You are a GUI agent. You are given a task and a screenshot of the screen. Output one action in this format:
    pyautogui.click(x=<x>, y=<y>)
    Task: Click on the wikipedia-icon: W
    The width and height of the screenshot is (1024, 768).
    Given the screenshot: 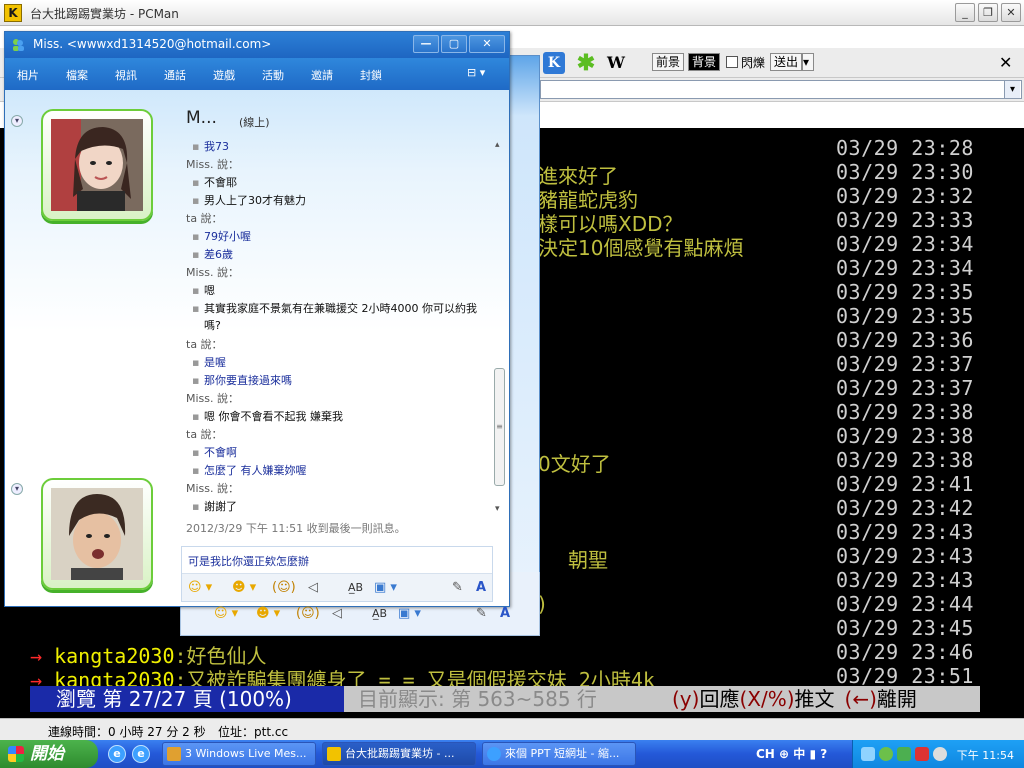 What is the action you would take?
    pyautogui.click(x=616, y=63)
    